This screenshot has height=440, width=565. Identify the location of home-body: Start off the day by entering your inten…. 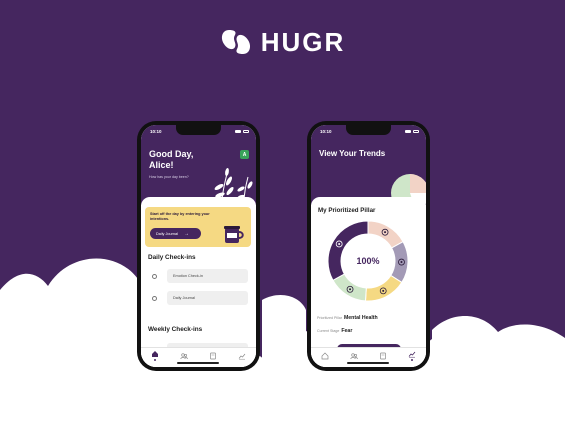
(198, 282).